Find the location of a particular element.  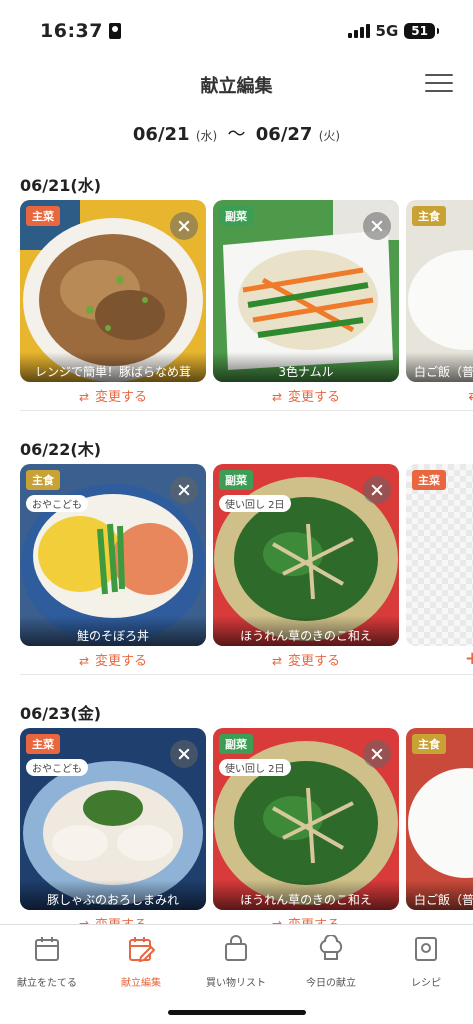

status-bar: 16:37 5G 51 is located at coordinates (236, 30).